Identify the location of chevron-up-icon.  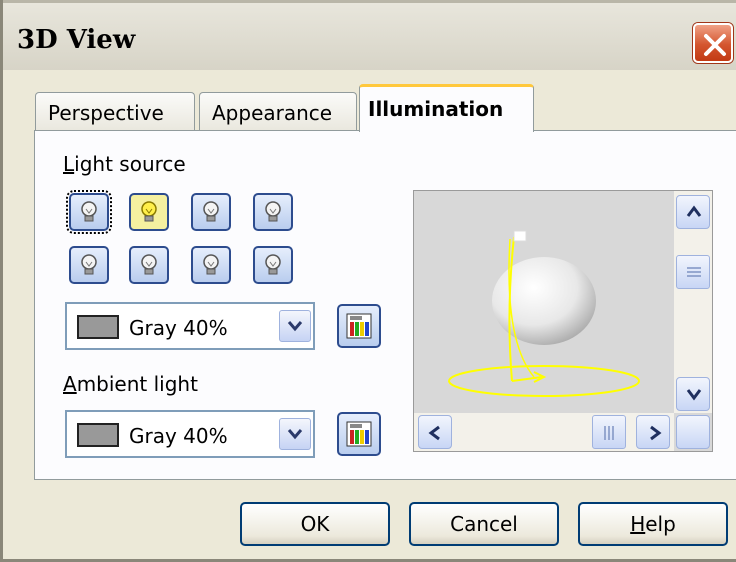
(694, 211).